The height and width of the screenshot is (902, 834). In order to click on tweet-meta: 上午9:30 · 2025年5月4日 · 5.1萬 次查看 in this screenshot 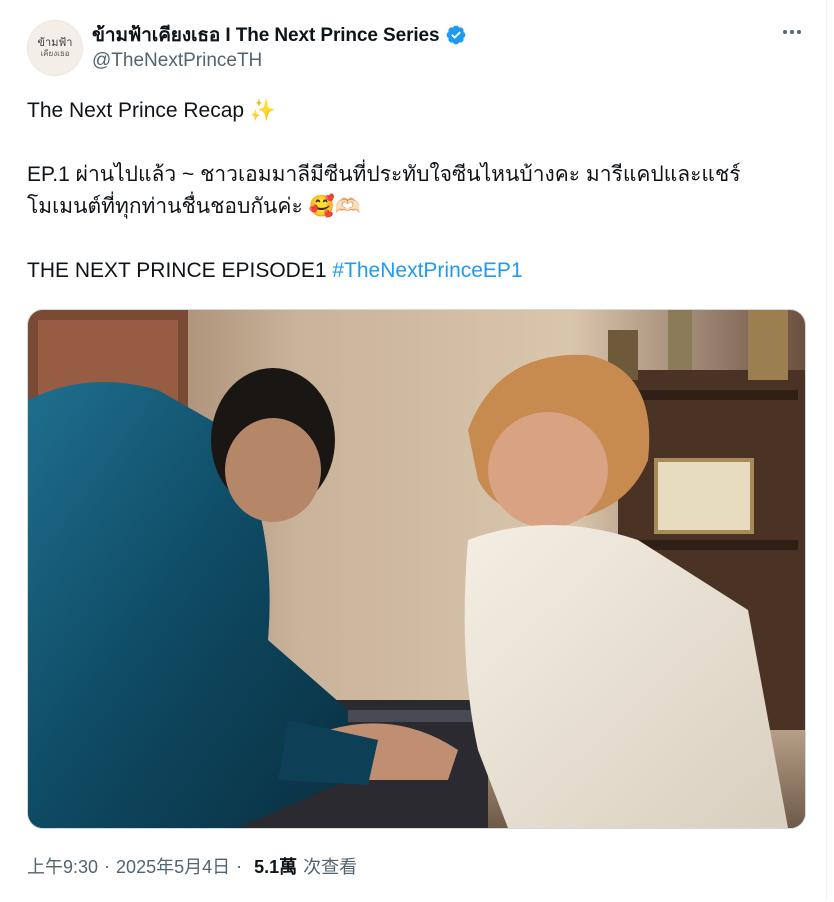, I will do `click(192, 866)`.